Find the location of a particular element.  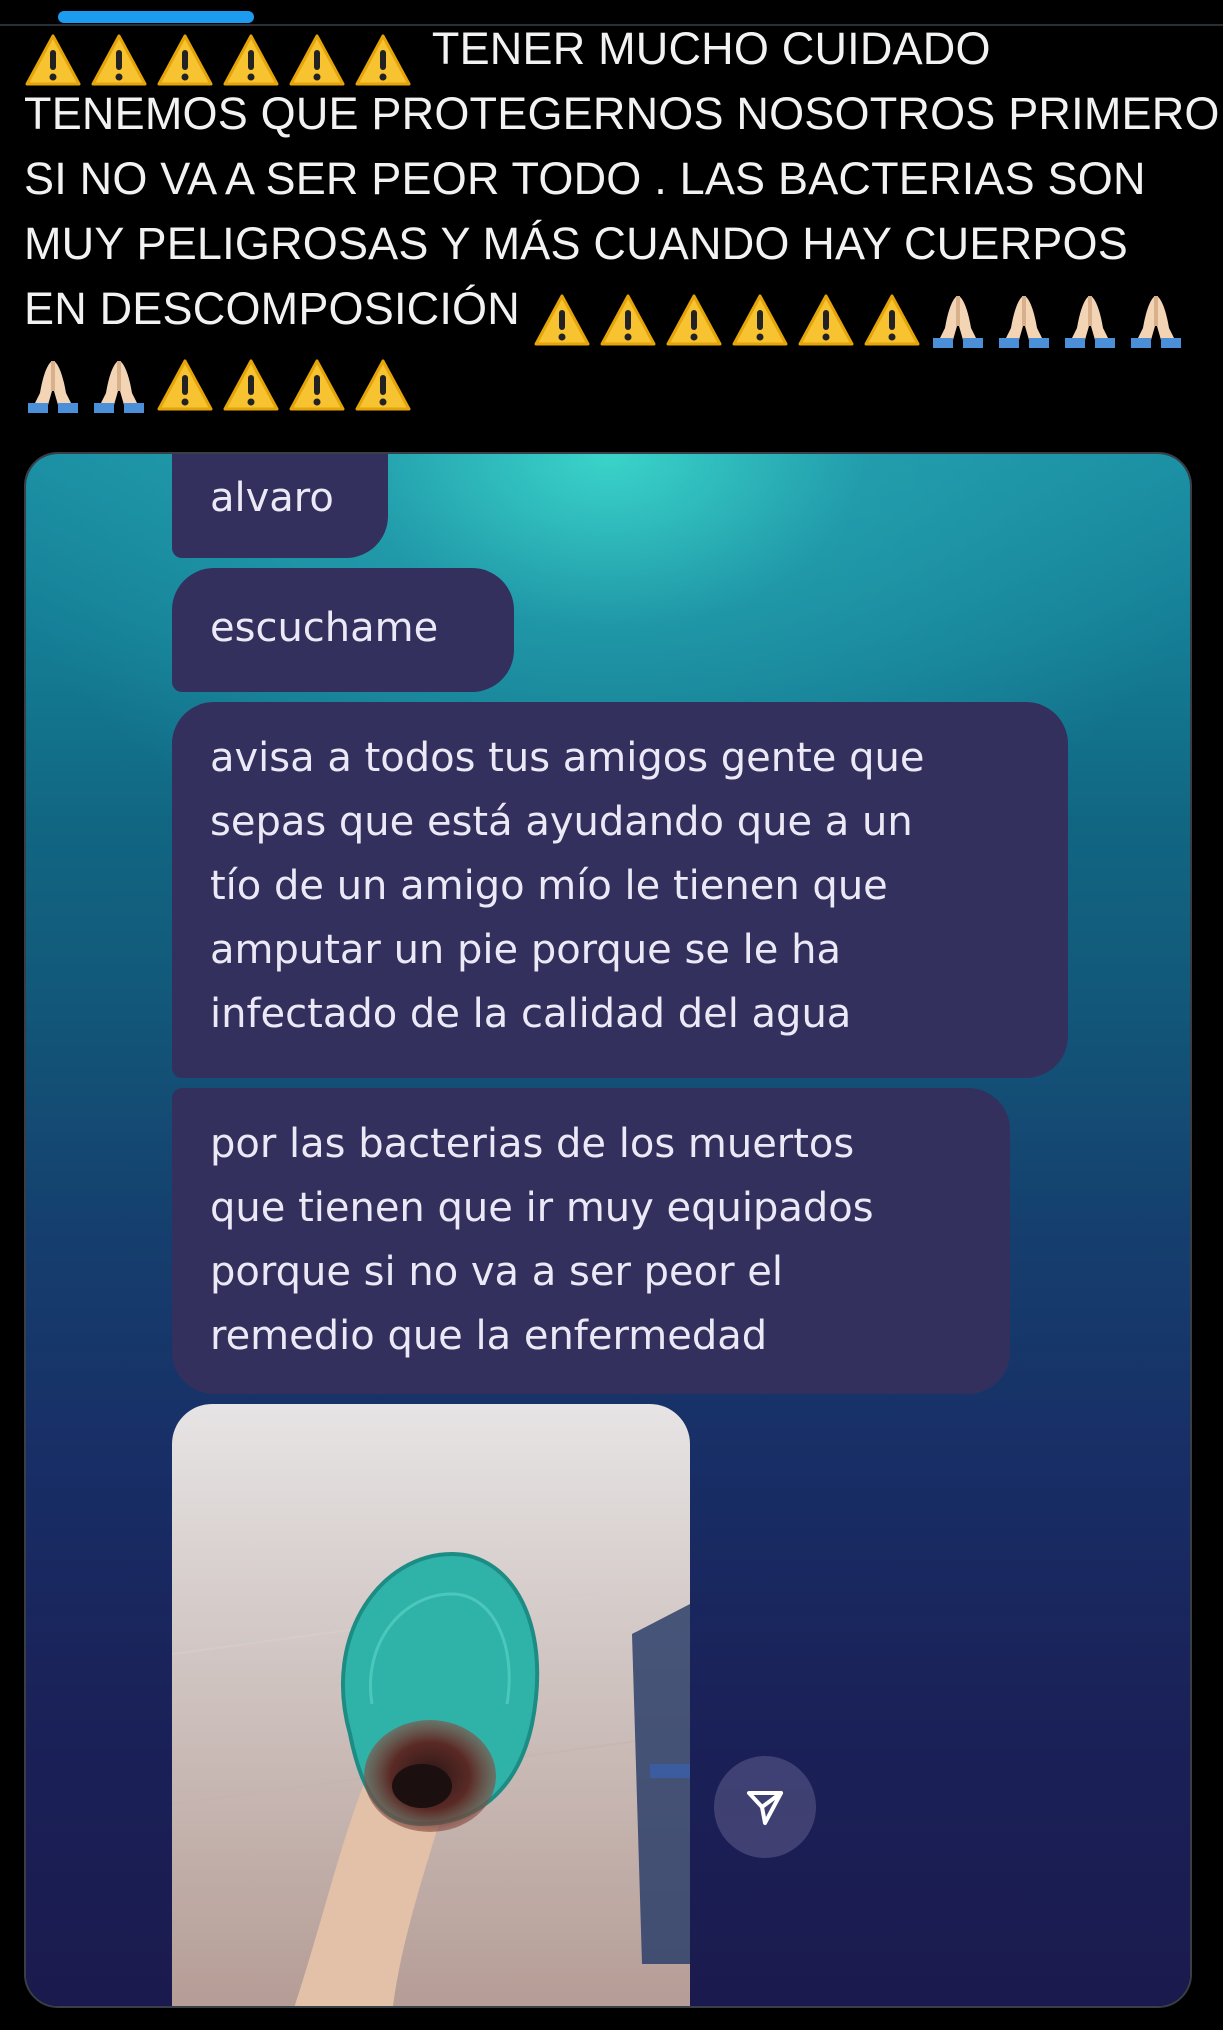

chat-message-line: amputar un pie porque se le ha is located at coordinates (525, 950).